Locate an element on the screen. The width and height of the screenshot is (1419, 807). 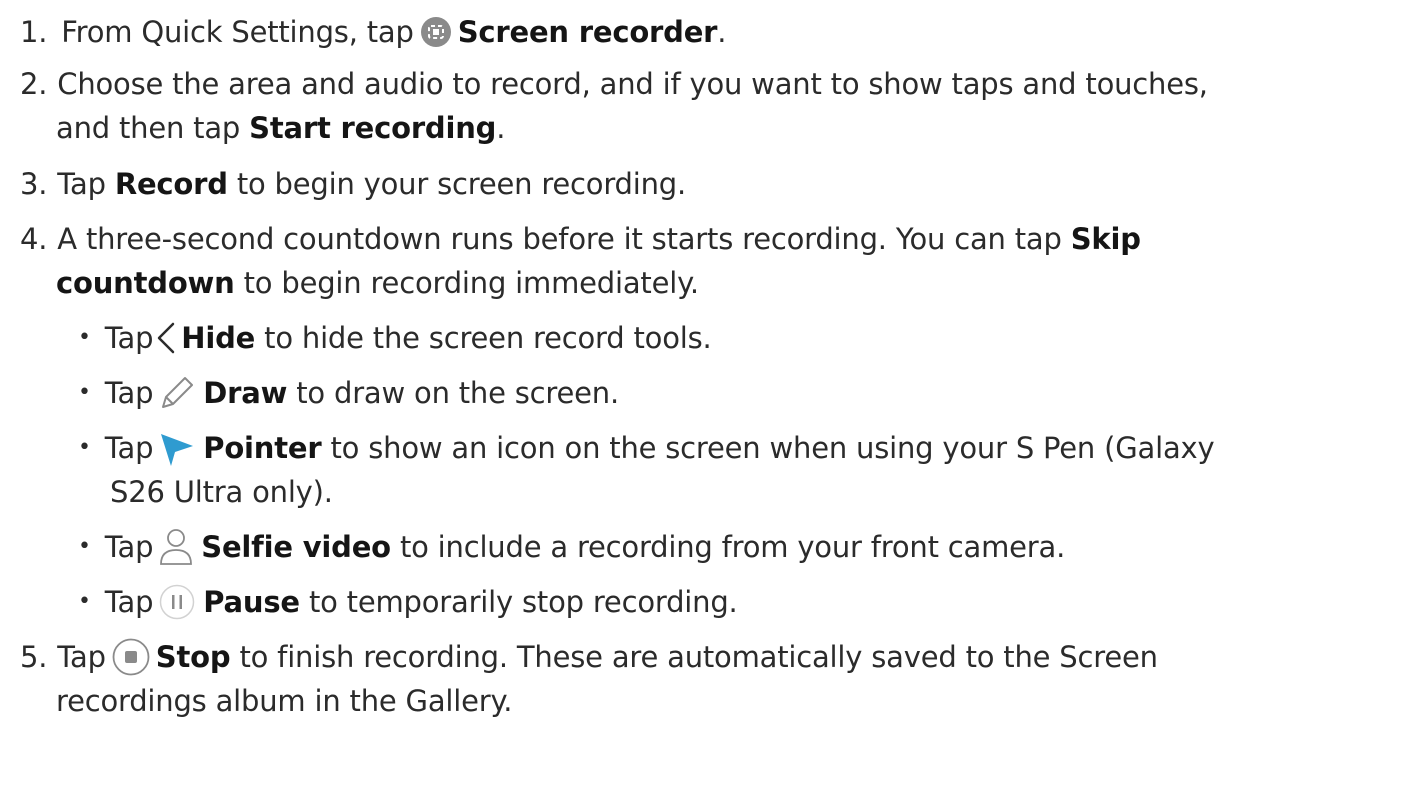
stop-icon is located at coordinates (131, 657).